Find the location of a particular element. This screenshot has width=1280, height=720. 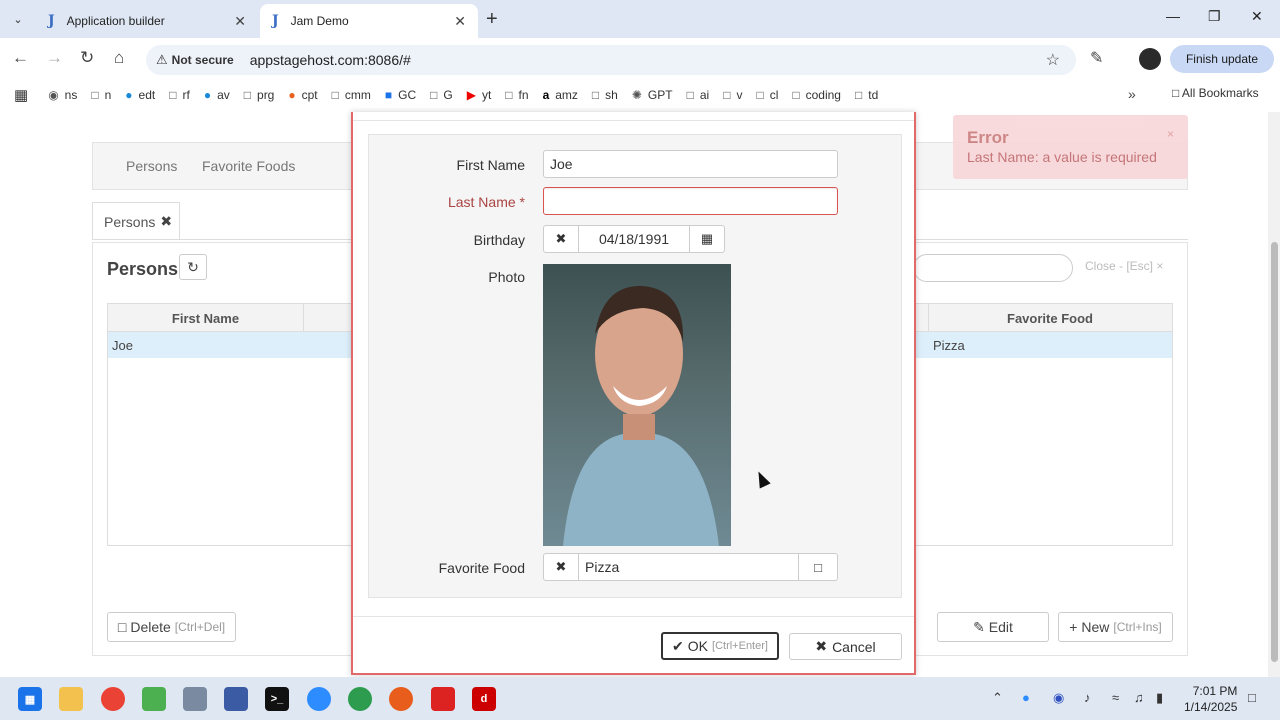

bookmark-item: □ n is located at coordinates (101, 95).